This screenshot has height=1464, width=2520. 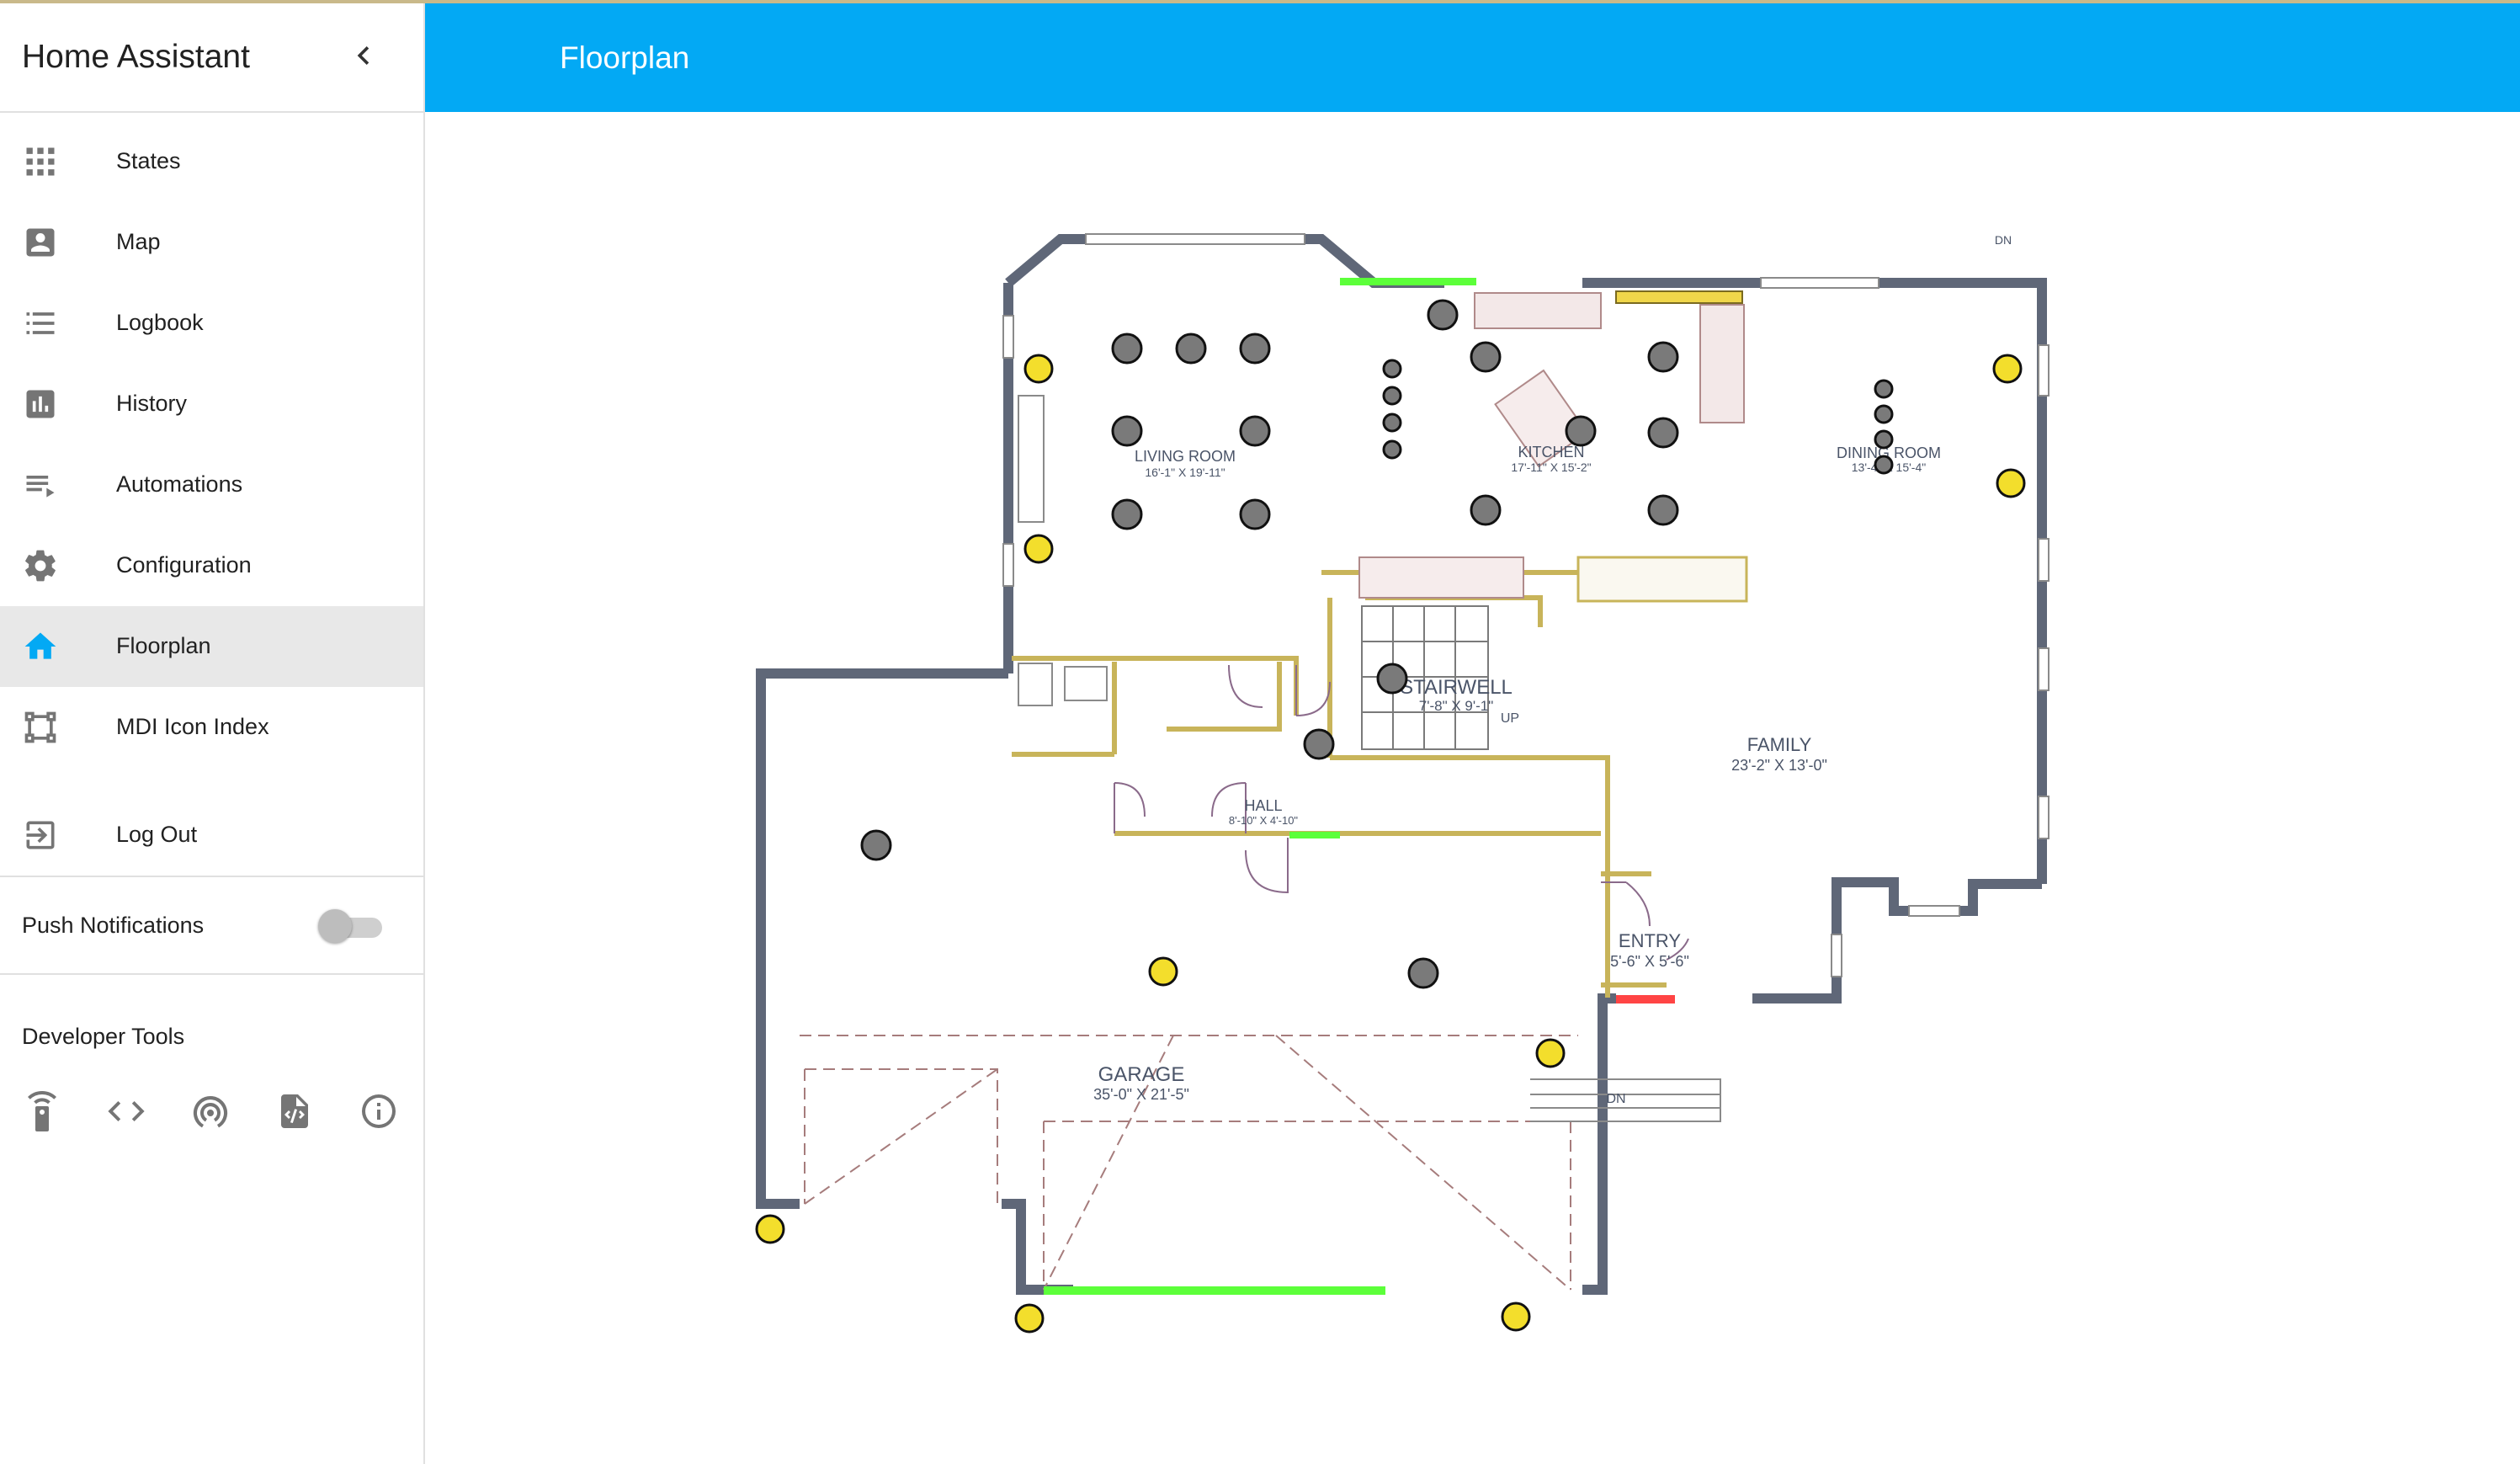 I want to click on sidebar-header: Home Assistant, so click(x=211, y=58).